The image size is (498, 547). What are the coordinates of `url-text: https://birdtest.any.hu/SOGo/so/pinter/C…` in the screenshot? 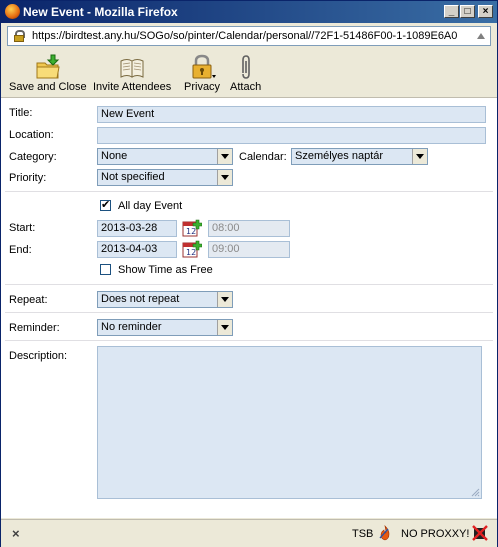 It's located at (245, 36).